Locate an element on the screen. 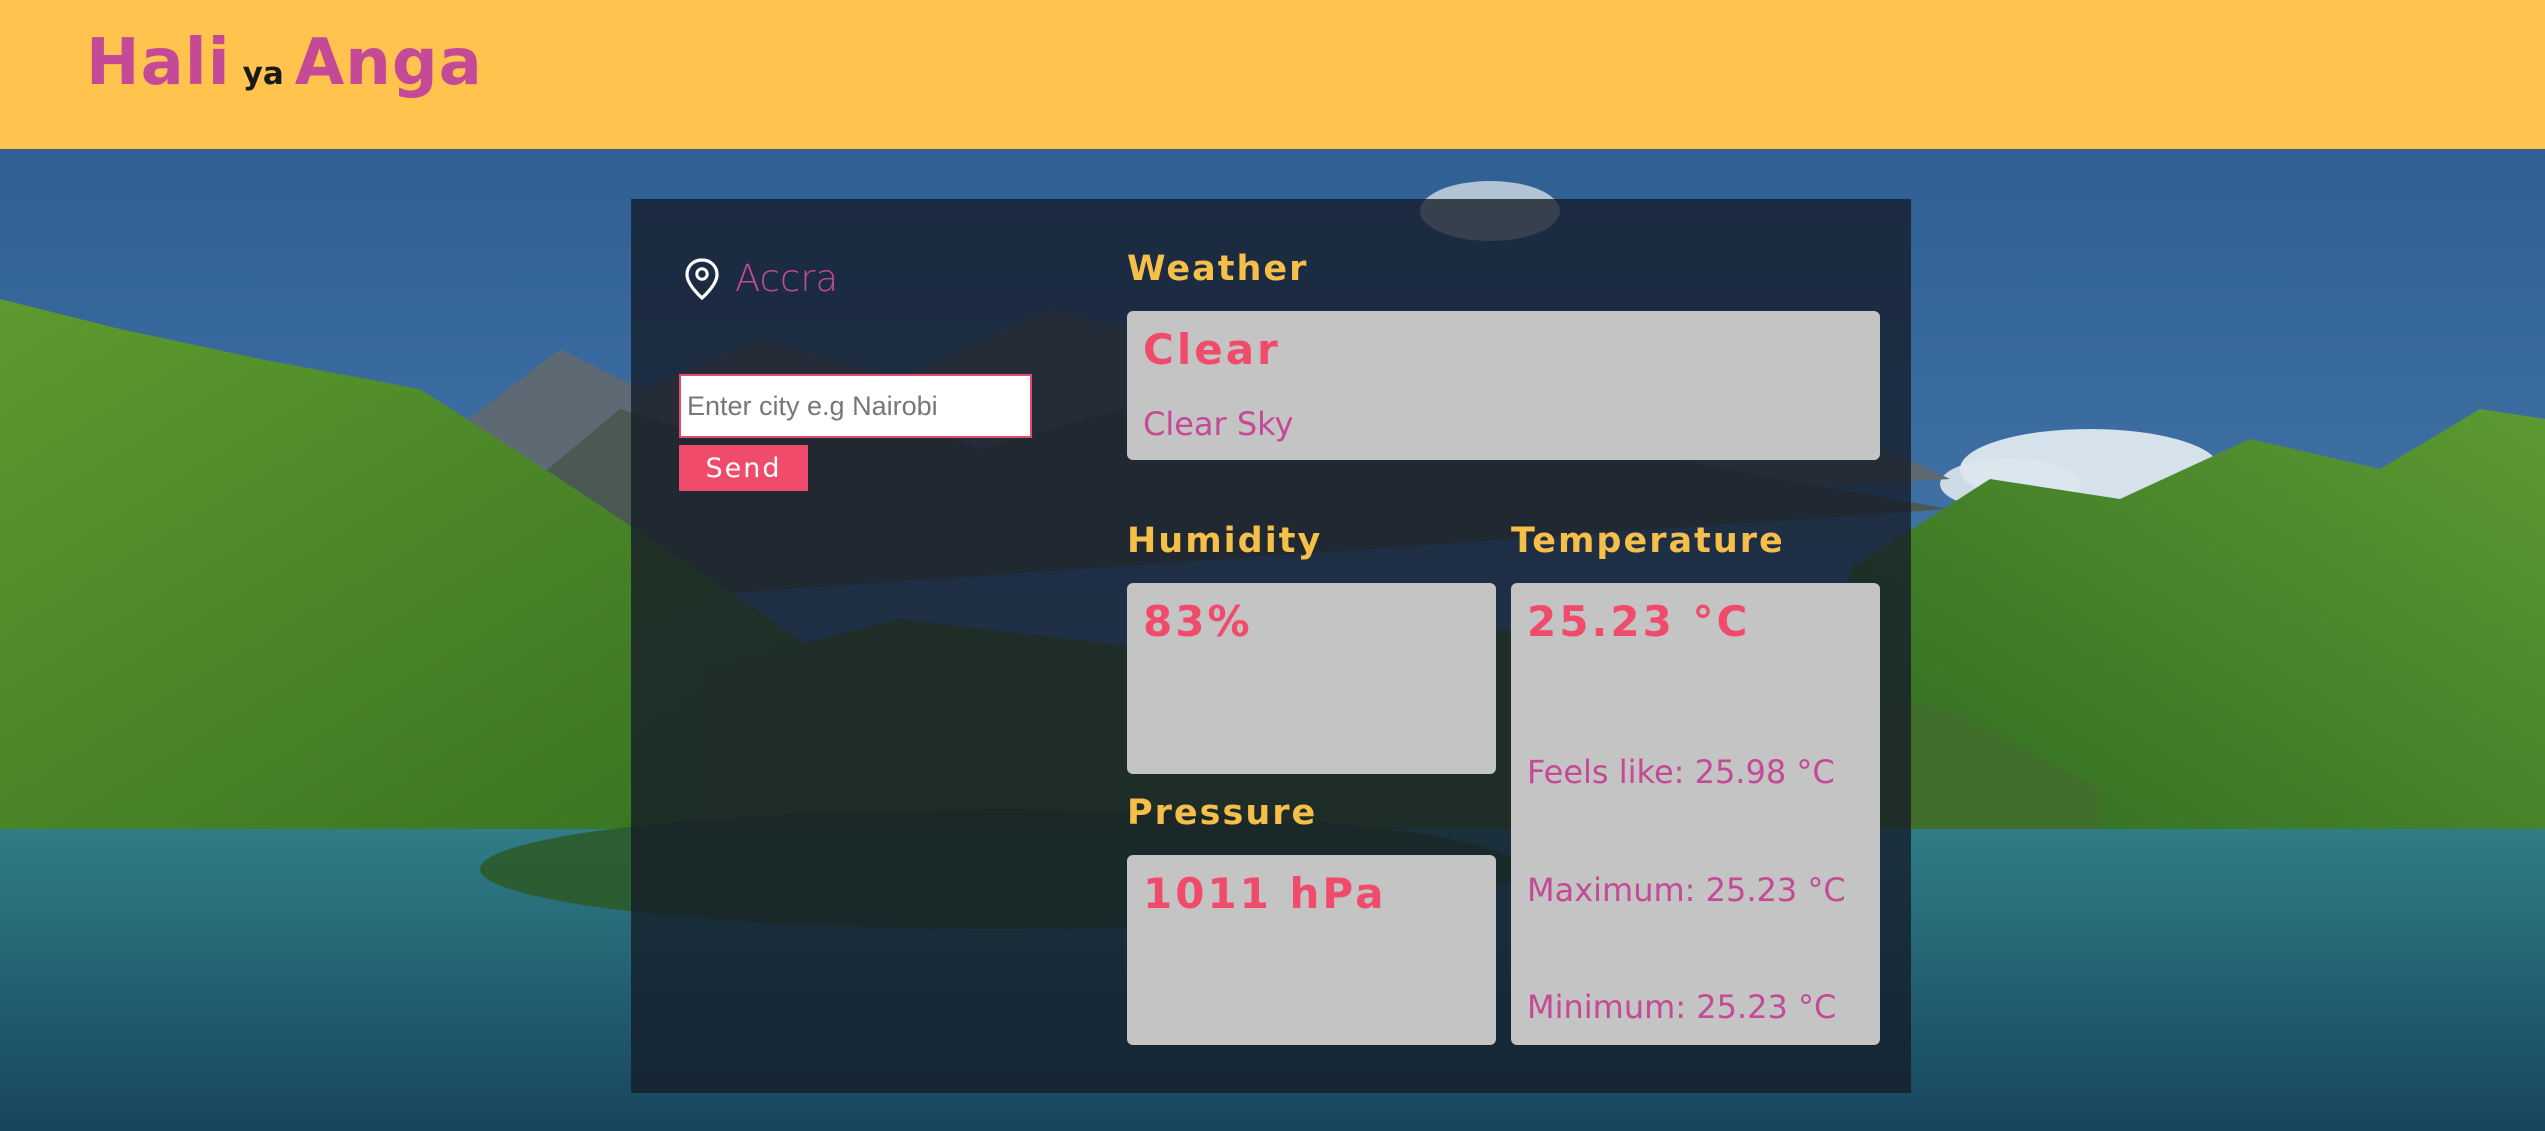  location-city: Accra is located at coordinates (787, 278).